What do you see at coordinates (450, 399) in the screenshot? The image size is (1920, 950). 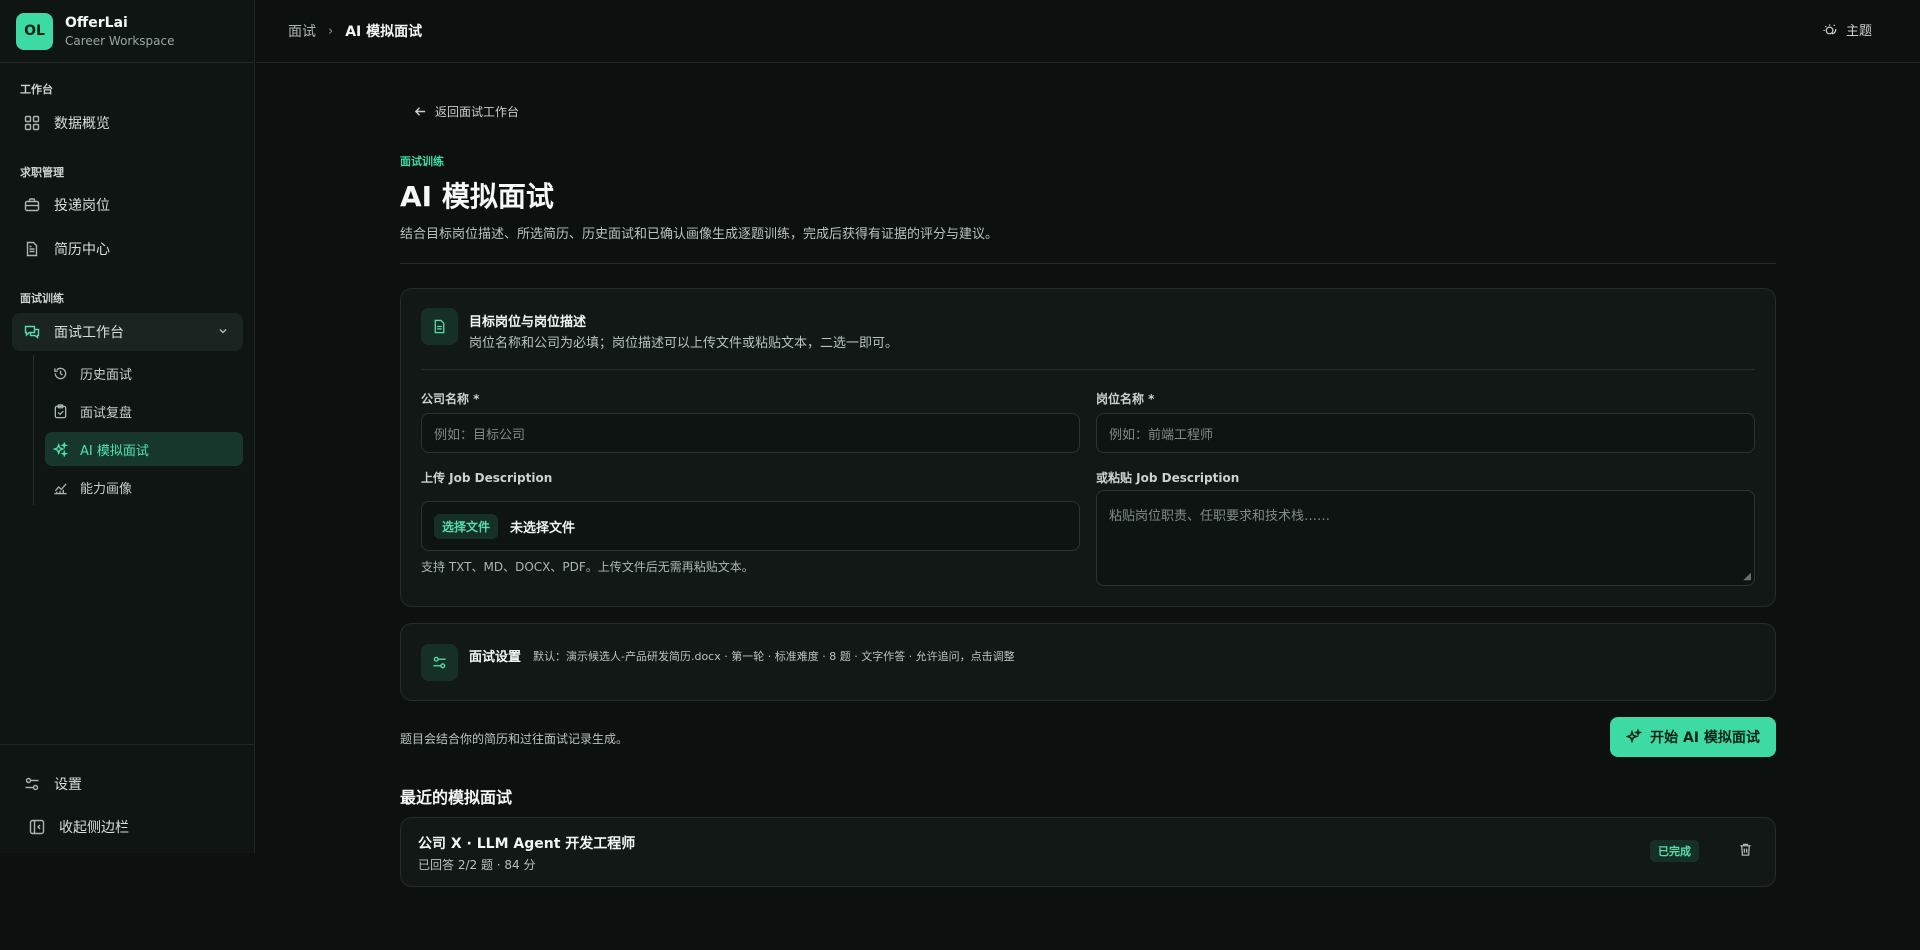 I see `company-label: 公司名称 *` at bounding box center [450, 399].